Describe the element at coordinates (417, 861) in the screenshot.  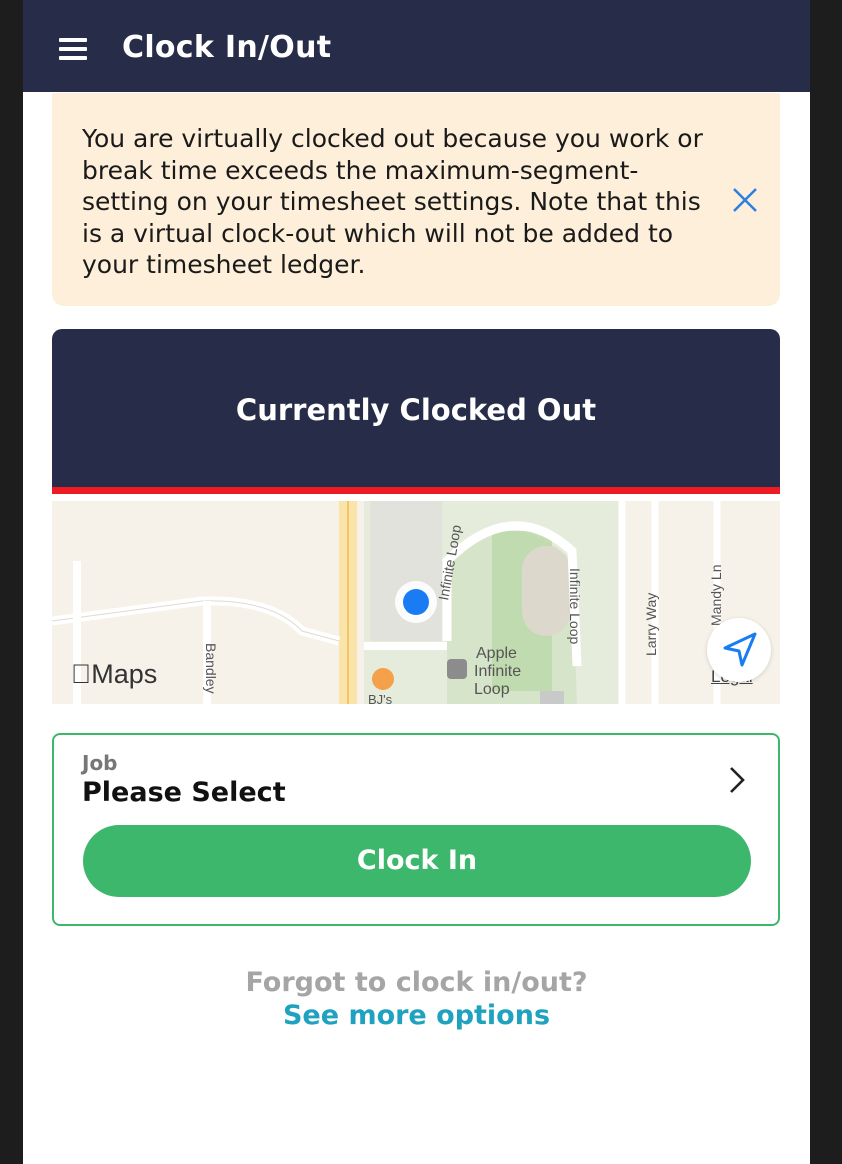
I see `clock-in-button: Clock In` at that location.